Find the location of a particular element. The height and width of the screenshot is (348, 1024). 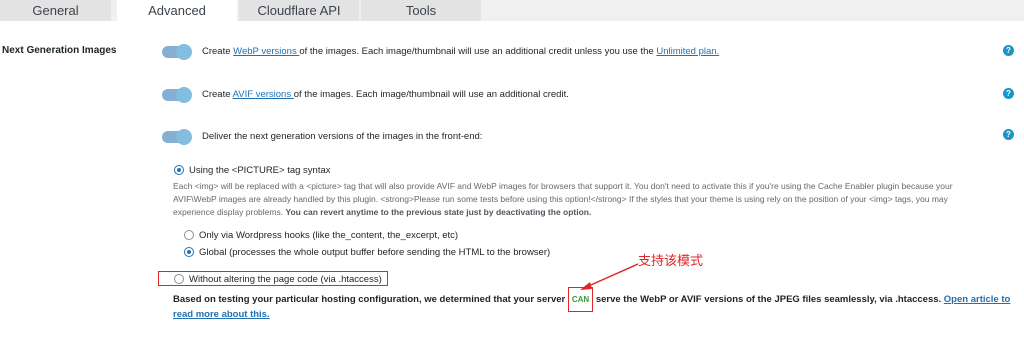

annotation-arrow-icon is located at coordinates (609, 276).